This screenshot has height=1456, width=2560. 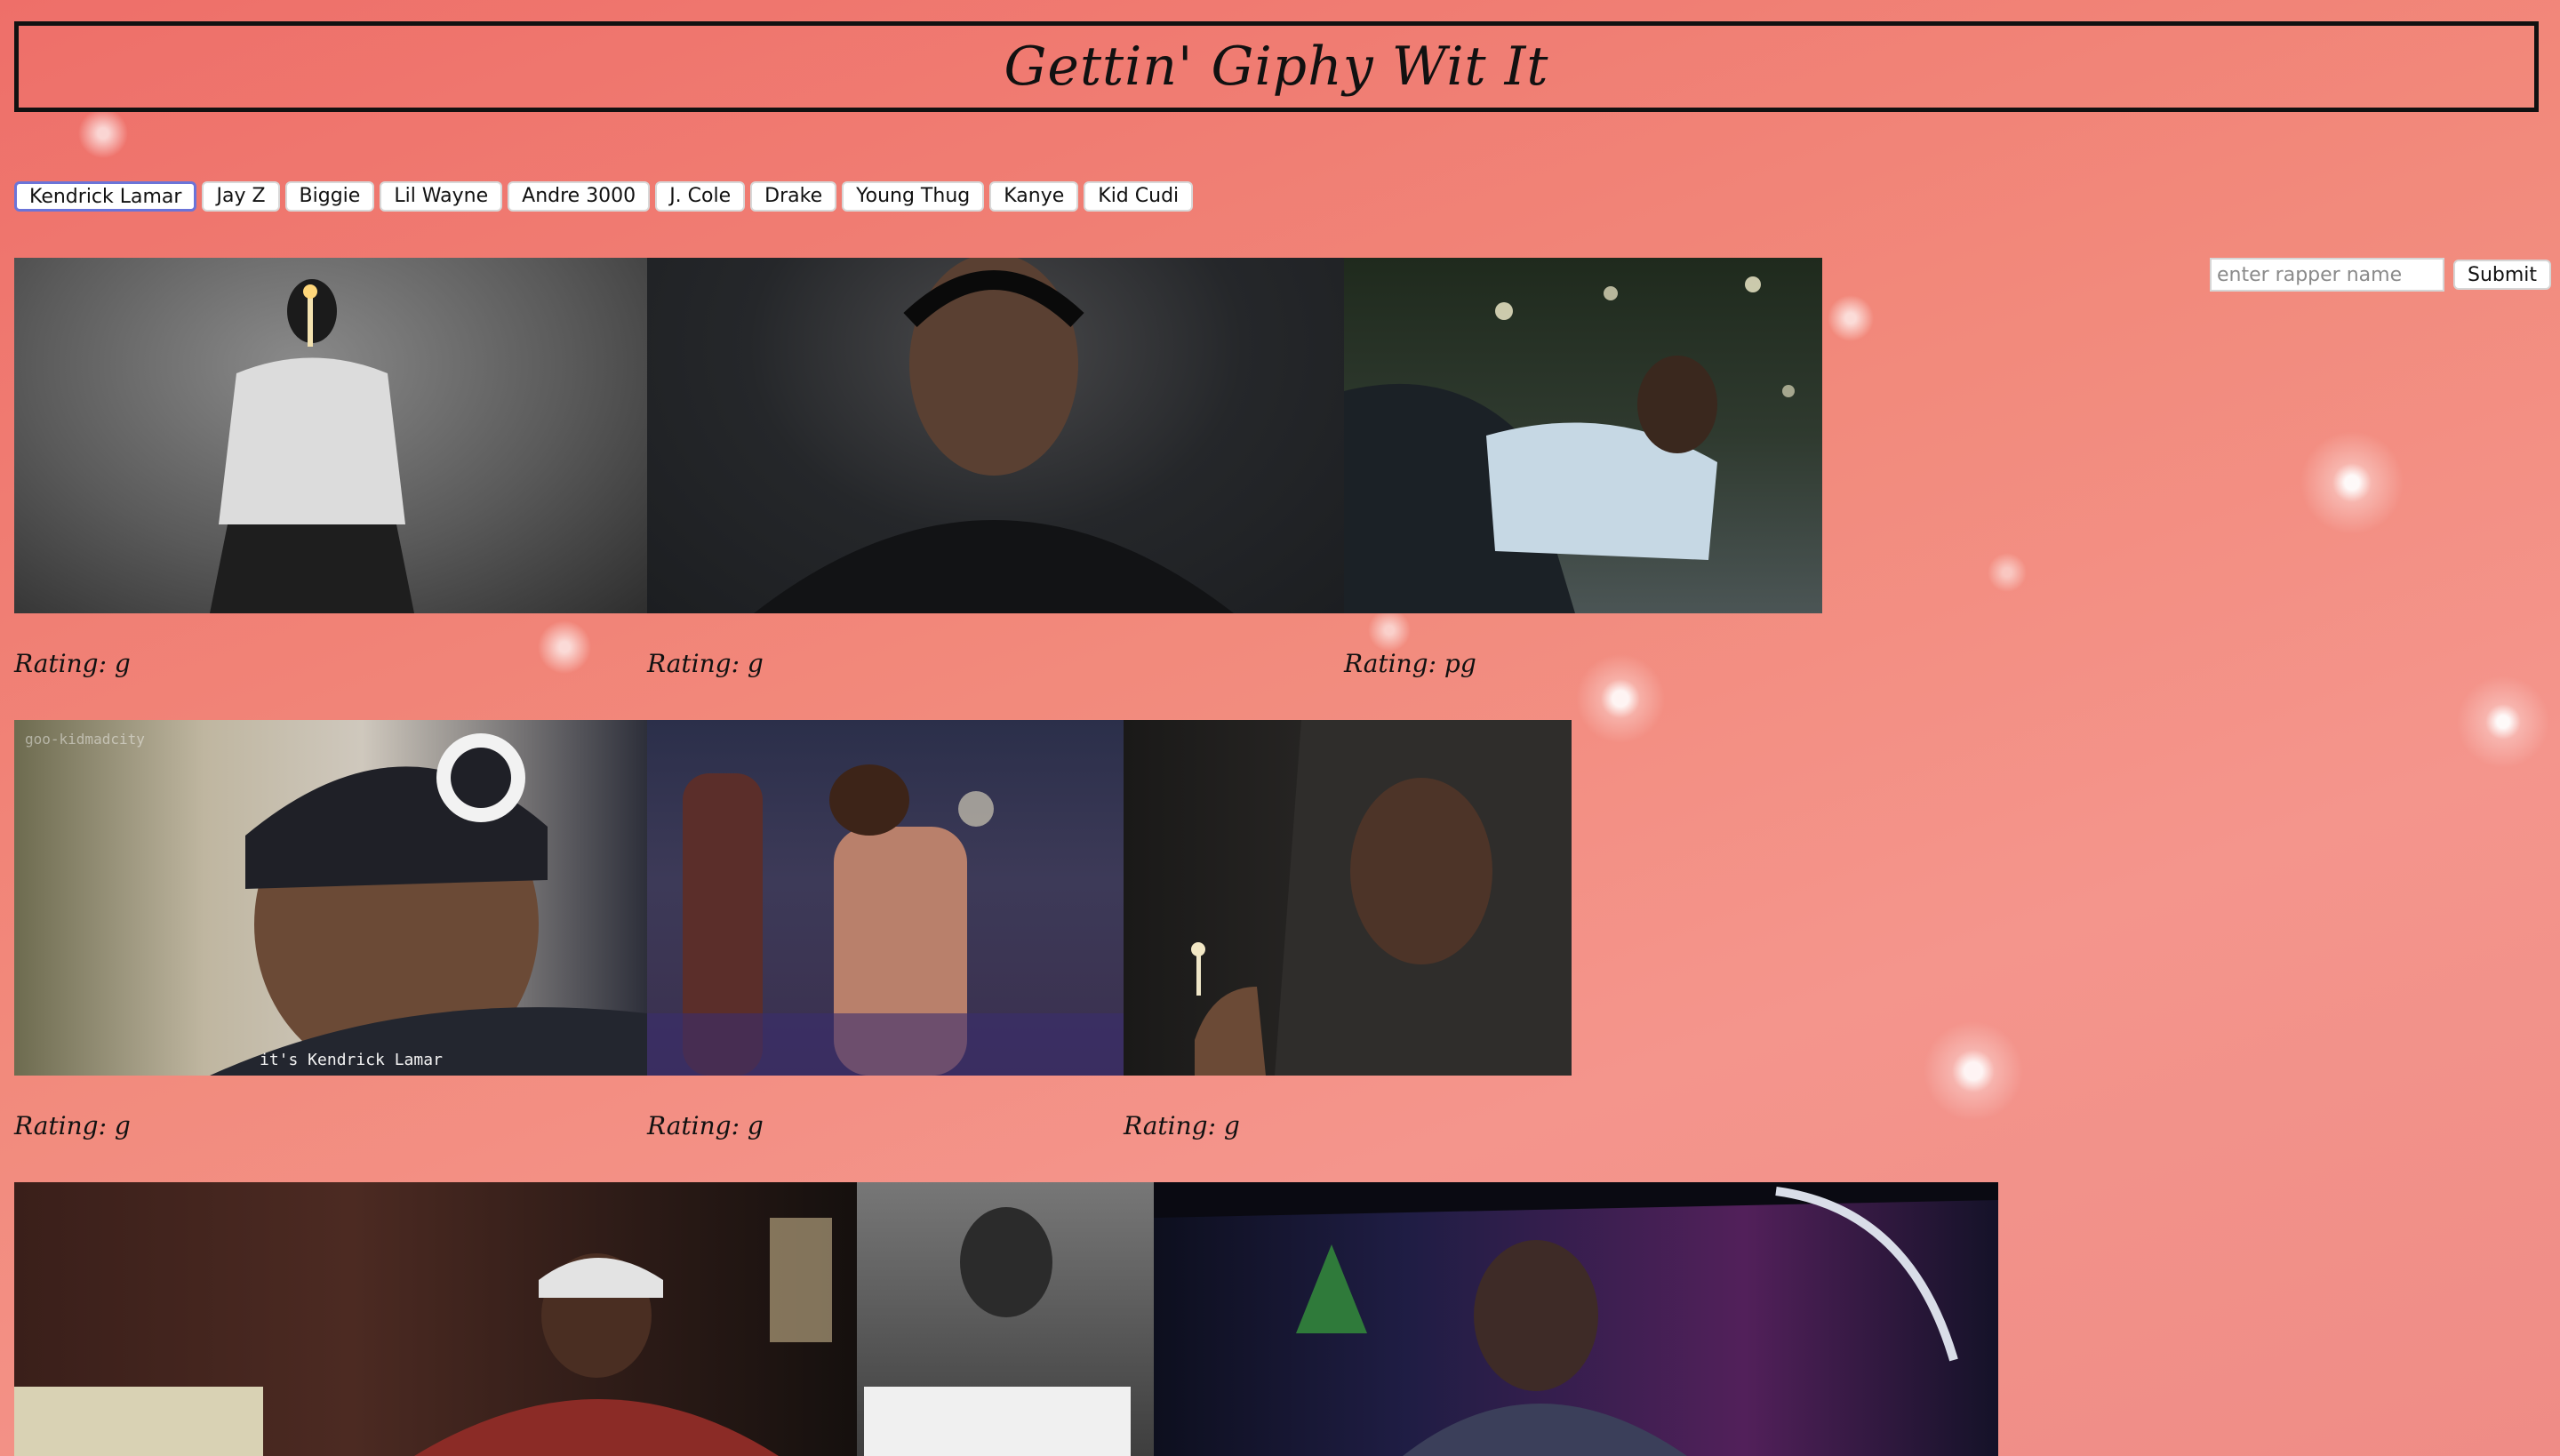 What do you see at coordinates (105, 196) in the screenshot?
I see `rapper-button-kendrick-lamar: Kendrick Lamar` at bounding box center [105, 196].